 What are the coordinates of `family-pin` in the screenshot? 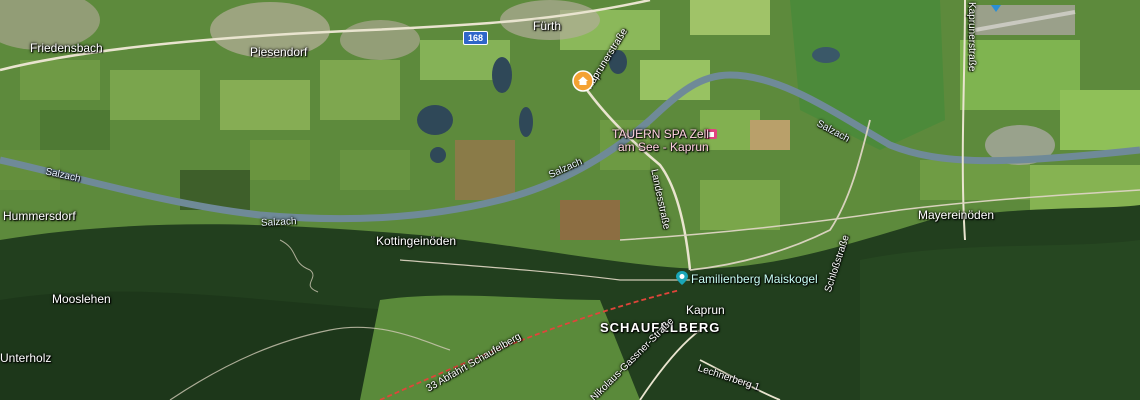 It's located at (682, 280).